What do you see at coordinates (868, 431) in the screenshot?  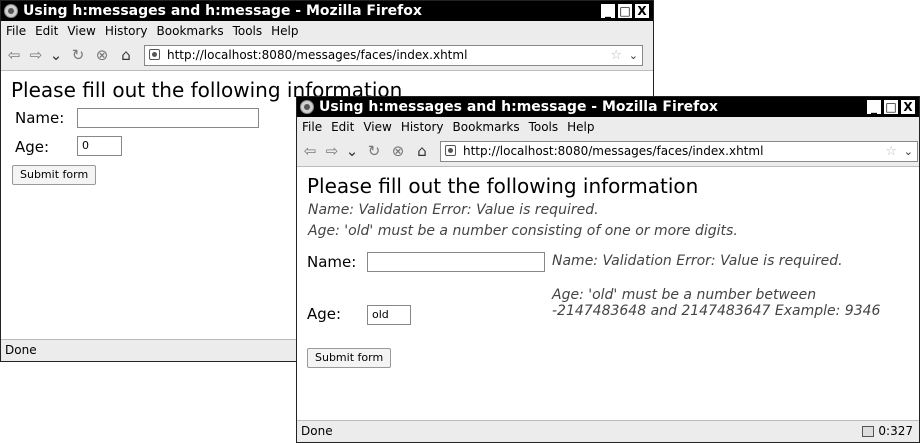 I see `timer-icon` at bounding box center [868, 431].